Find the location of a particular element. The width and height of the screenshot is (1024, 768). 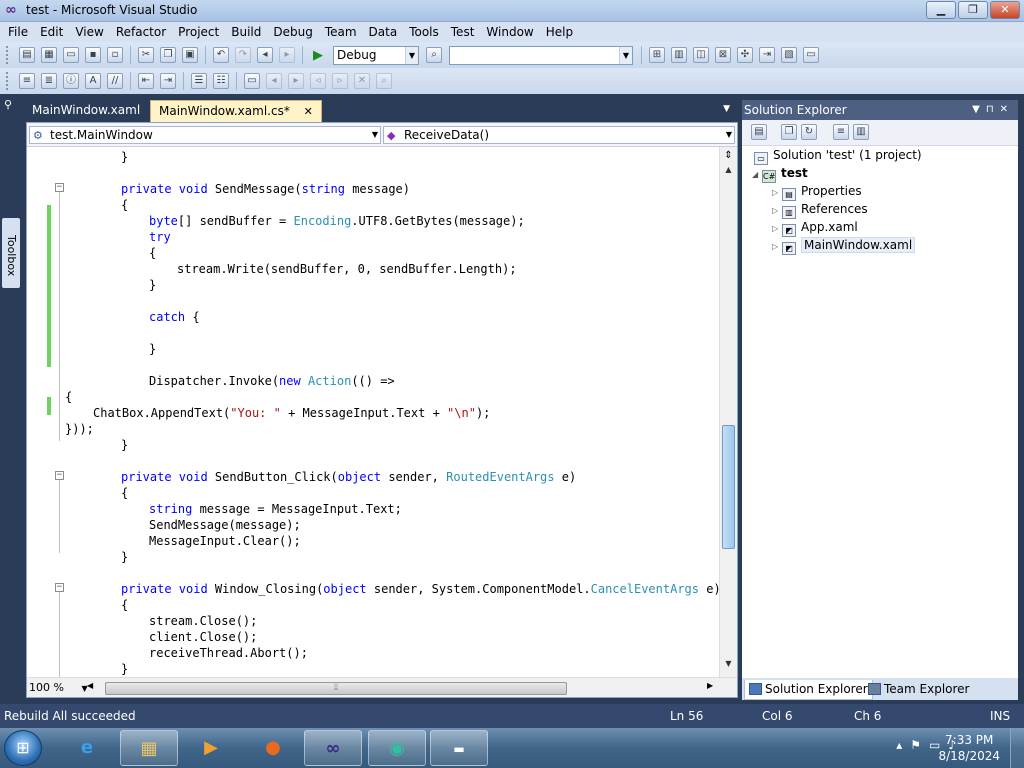

word-completion-icon: A is located at coordinates (93, 81).